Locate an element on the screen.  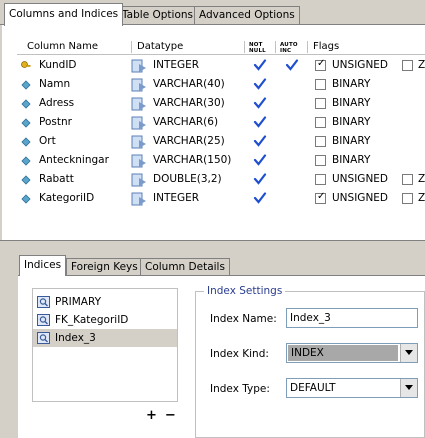
index-name: PRIMARY is located at coordinates (78, 302).